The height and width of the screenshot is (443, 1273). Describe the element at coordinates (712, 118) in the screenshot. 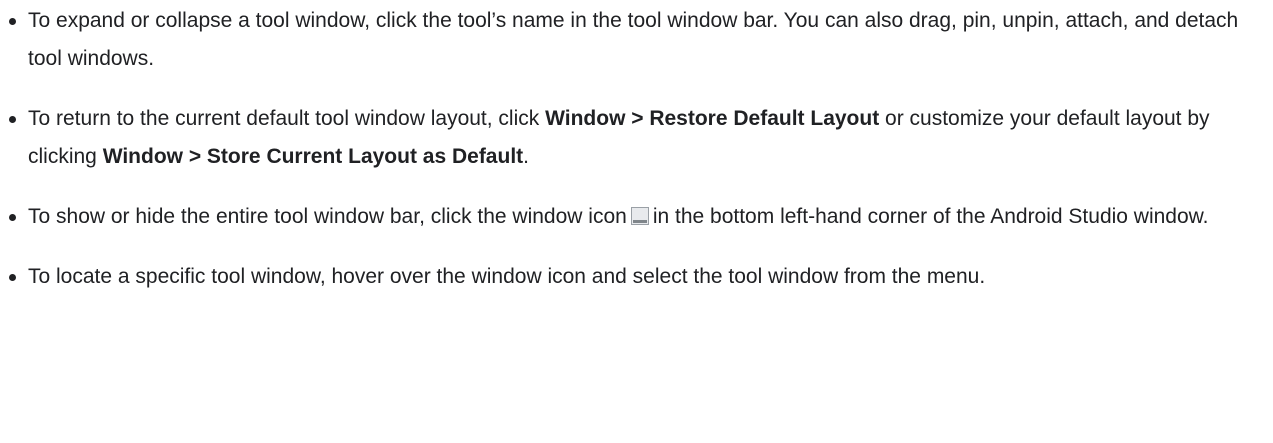

I see `menu-path-restore-default-layout: Window > Restore Default Layout` at that location.